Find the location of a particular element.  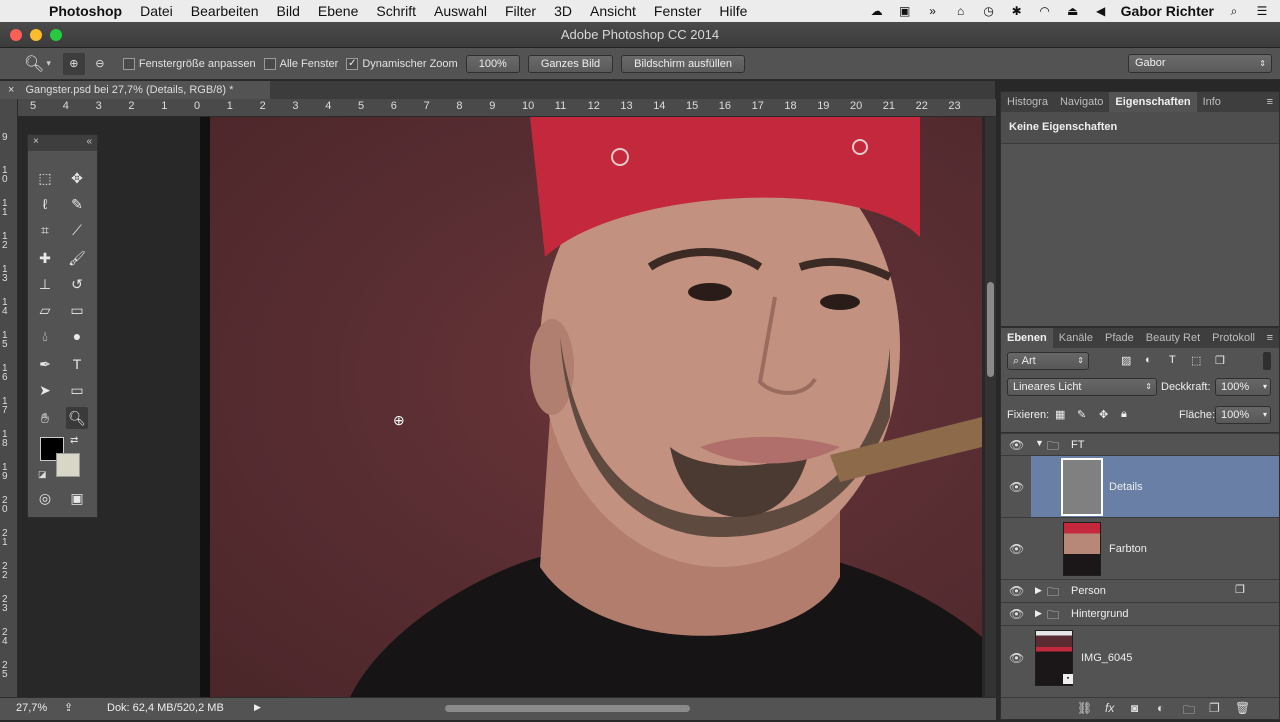

blend-mode-select: Lineares Licht ⇕ is located at coordinates (1082, 387).